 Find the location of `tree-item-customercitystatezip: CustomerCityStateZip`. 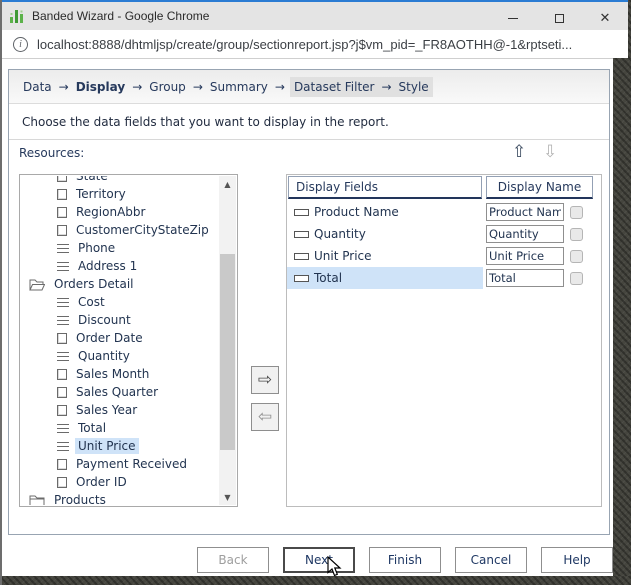

tree-item-customercitystatezip: CustomerCityStateZip is located at coordinates (120, 230).